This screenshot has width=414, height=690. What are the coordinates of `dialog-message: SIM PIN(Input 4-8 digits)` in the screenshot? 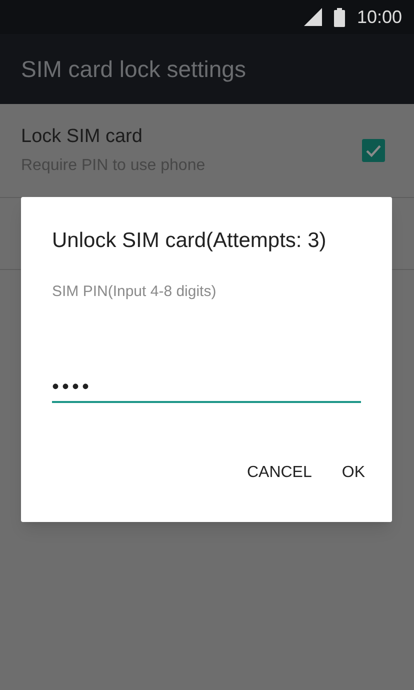 It's located at (135, 292).